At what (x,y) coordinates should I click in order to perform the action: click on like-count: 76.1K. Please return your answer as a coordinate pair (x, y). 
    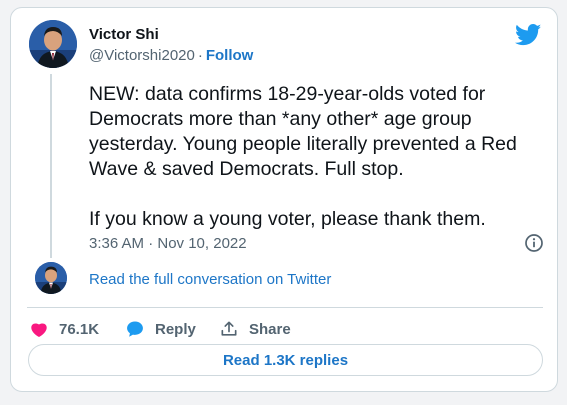
    Looking at the image, I should click on (79, 329).